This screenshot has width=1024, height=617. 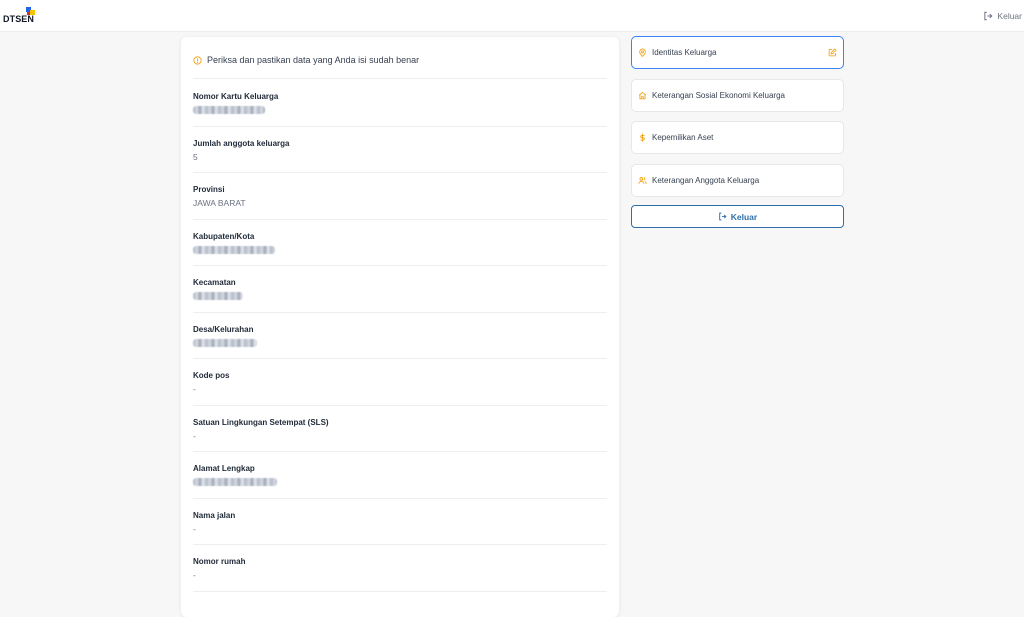 I want to click on nav-item-identitas-keluarga: Identitas Keluarga, so click(x=737, y=52).